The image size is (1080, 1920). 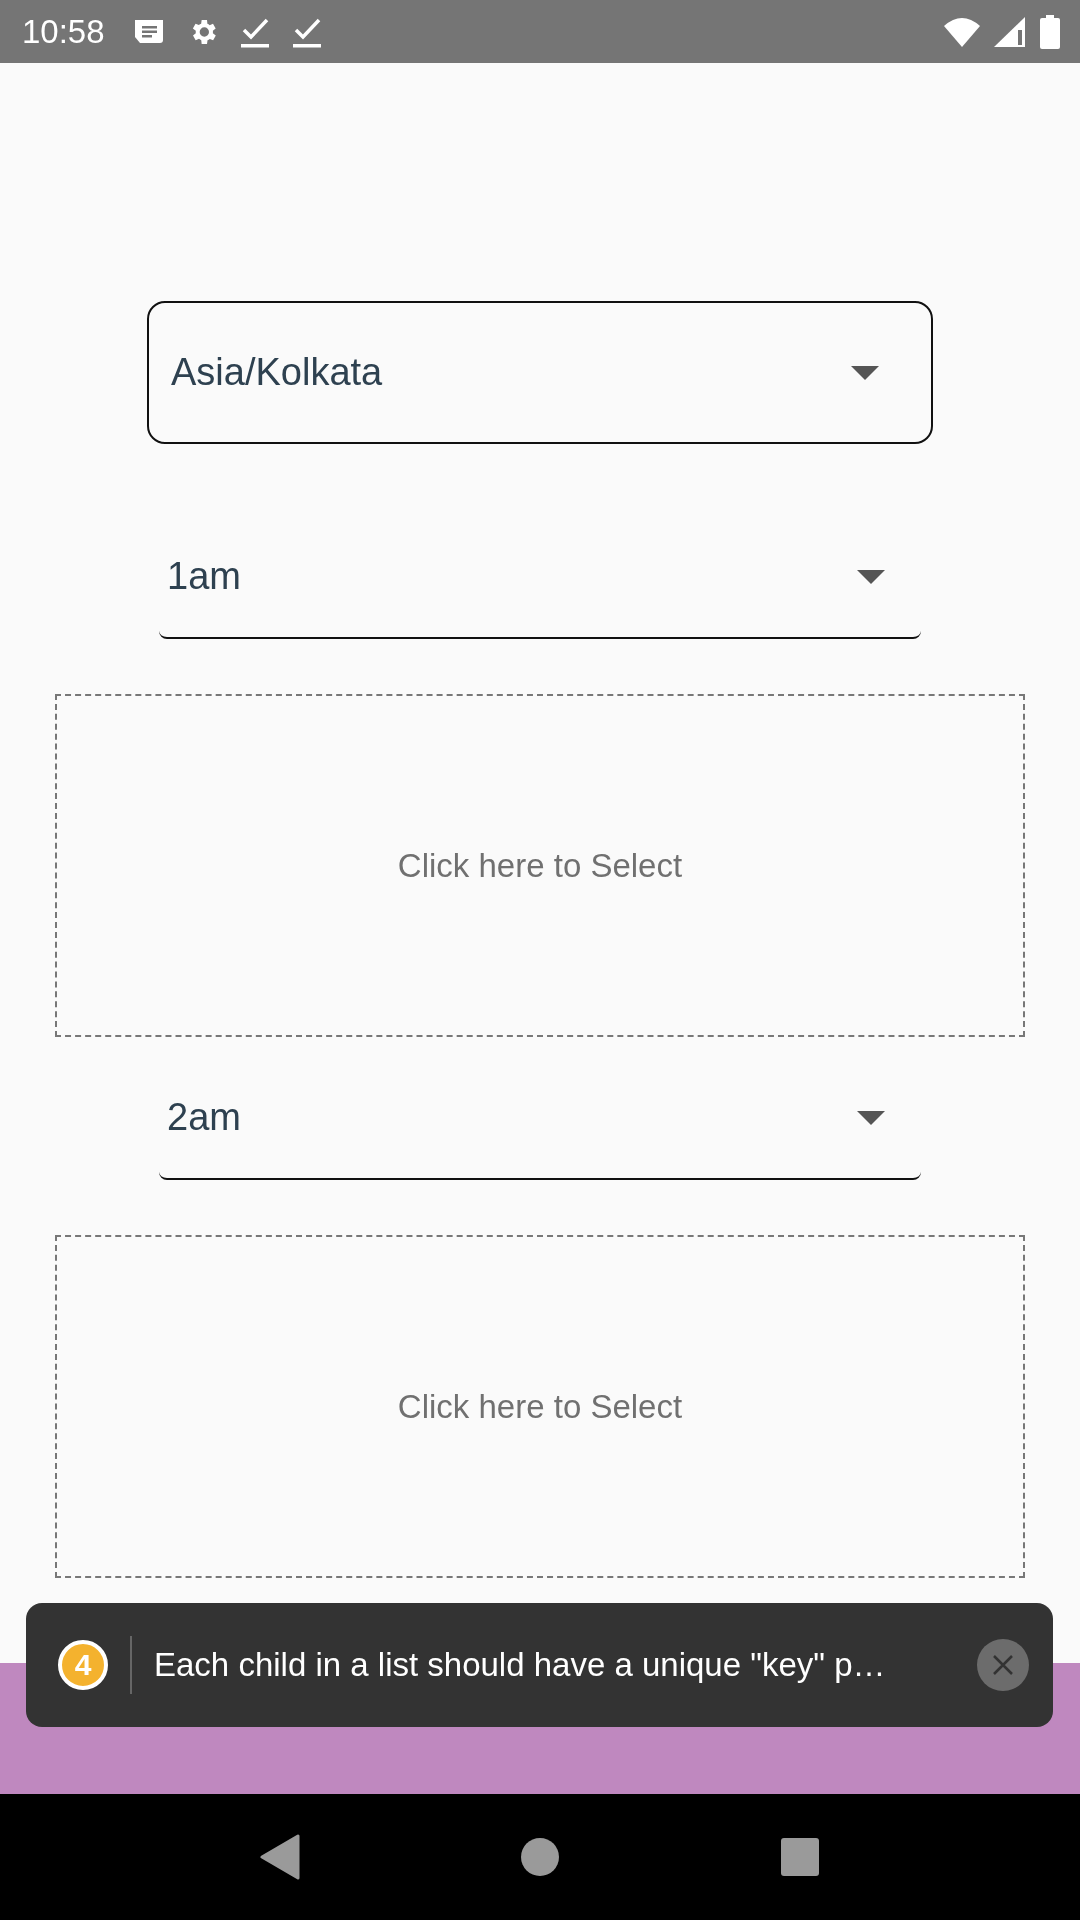 What do you see at coordinates (1010, 31) in the screenshot?
I see `signal-icon` at bounding box center [1010, 31].